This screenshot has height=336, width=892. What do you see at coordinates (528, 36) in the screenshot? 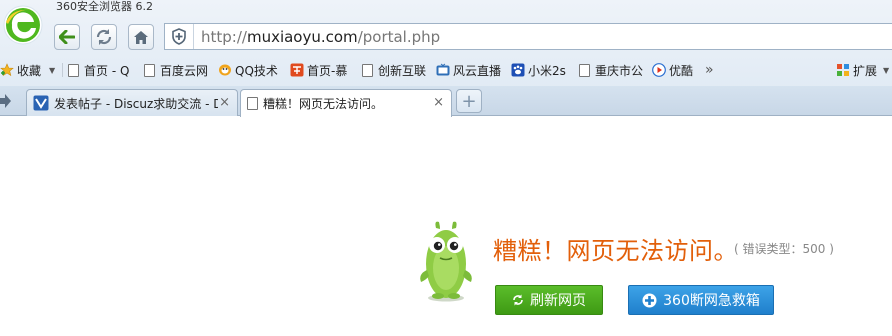
I see `address-bar: http://muxiaoyu.com/portal.php` at bounding box center [528, 36].